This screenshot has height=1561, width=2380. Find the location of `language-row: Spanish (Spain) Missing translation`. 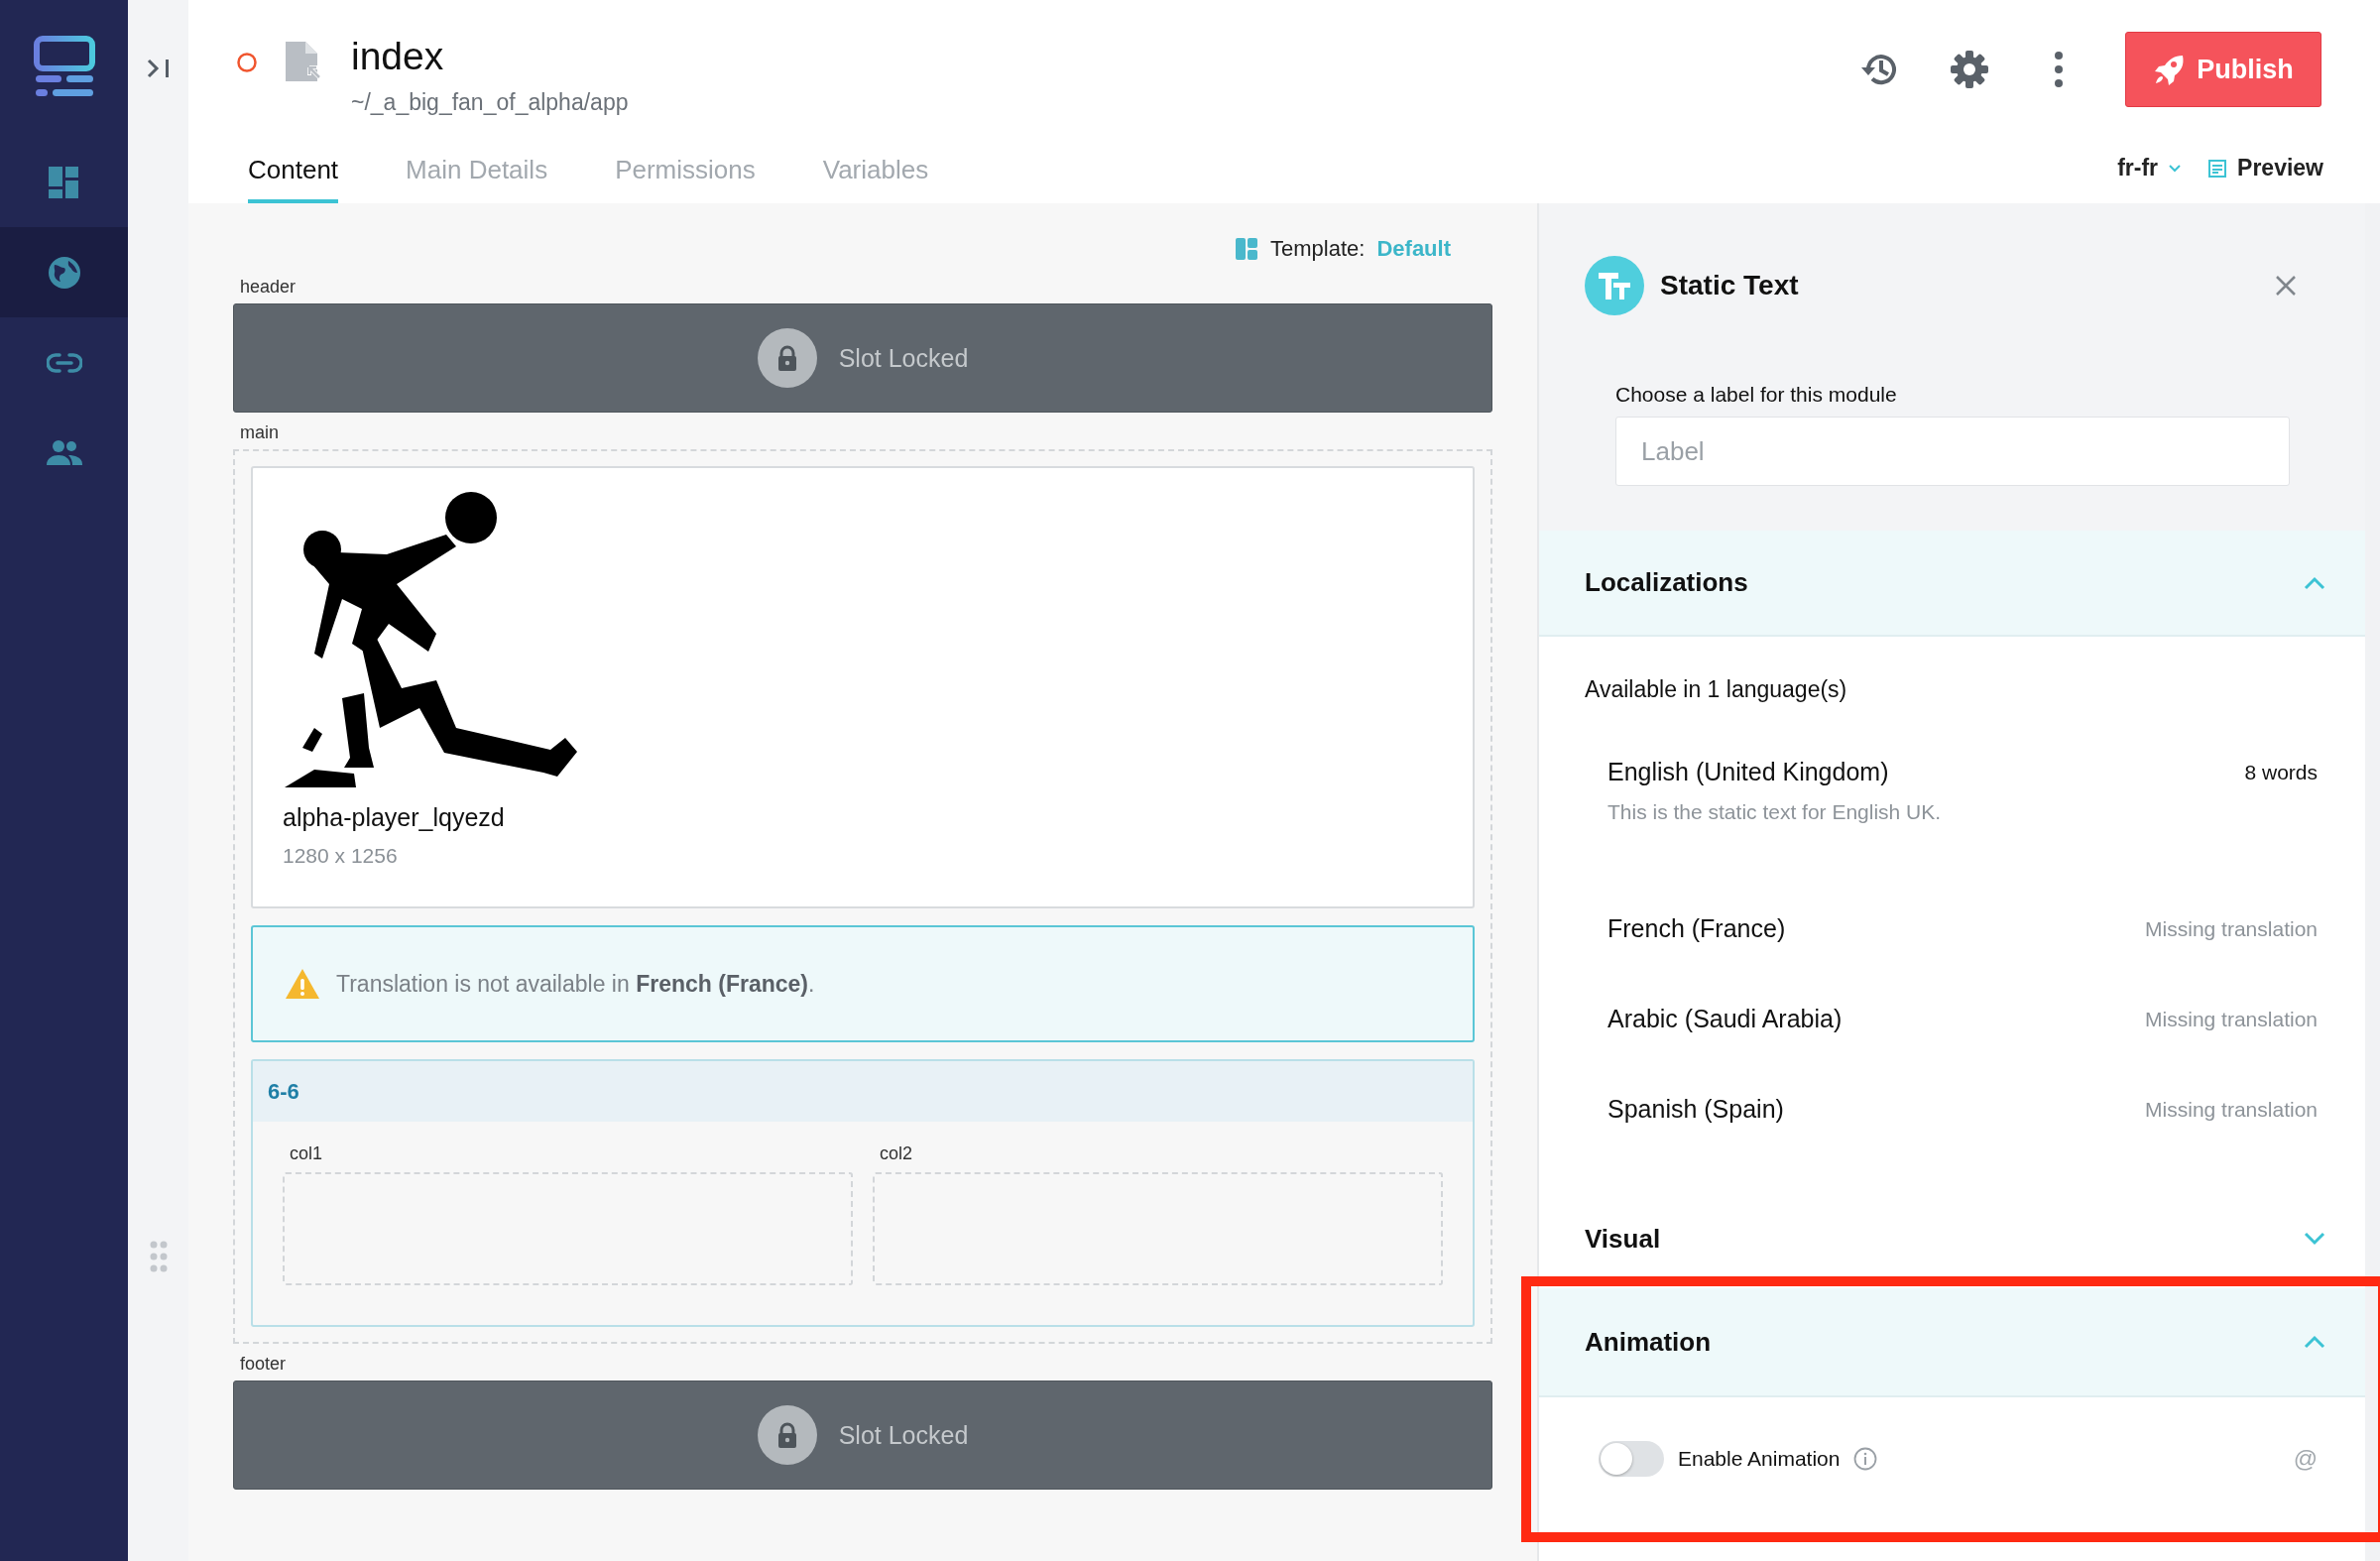

language-row: Spanish (Spain) Missing translation is located at coordinates (1952, 1109).